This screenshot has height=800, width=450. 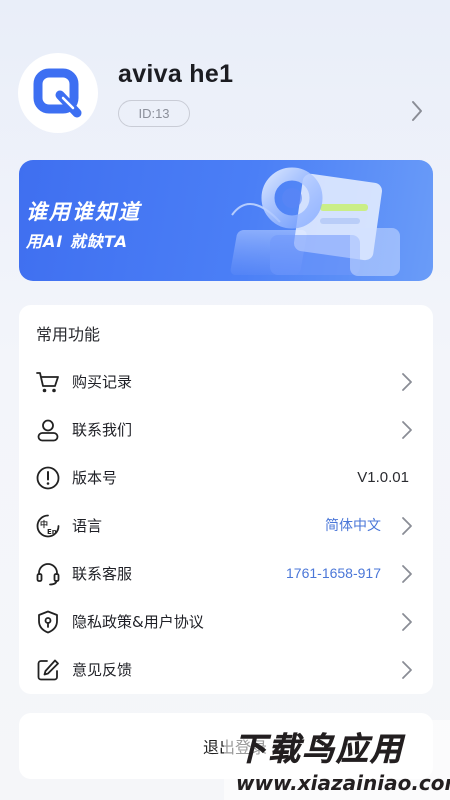 What do you see at coordinates (353, 525) in the screenshot?
I see `language-value: 简体中文` at bounding box center [353, 525].